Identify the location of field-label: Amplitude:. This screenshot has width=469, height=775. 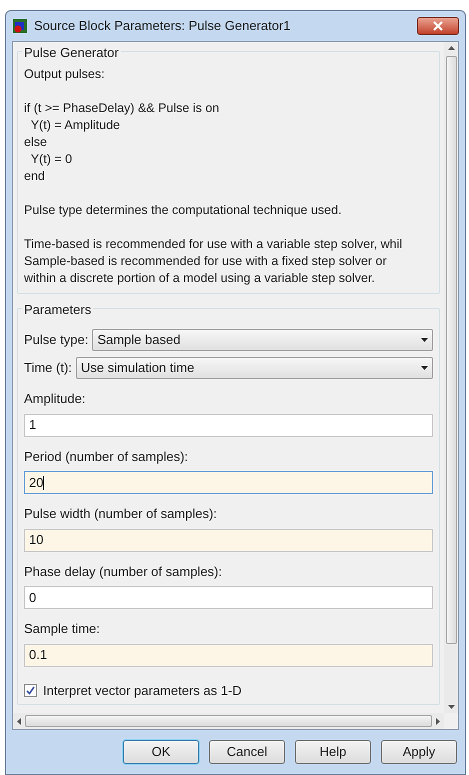
(55, 399).